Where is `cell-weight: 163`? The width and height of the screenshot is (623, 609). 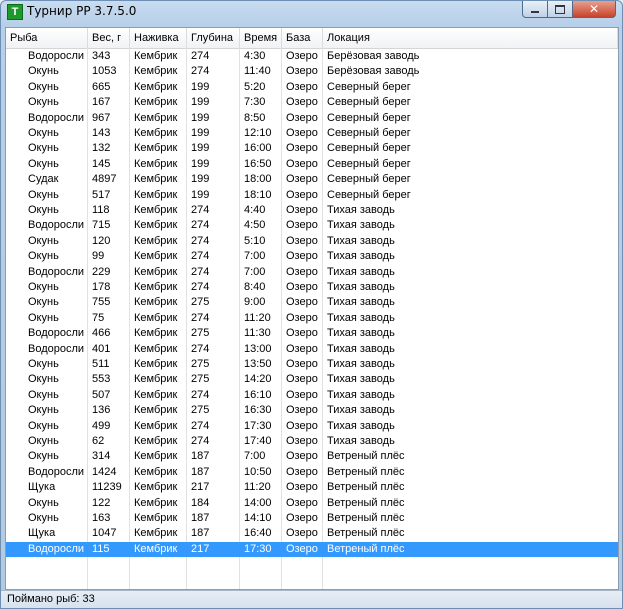
cell-weight: 163 is located at coordinates (101, 518).